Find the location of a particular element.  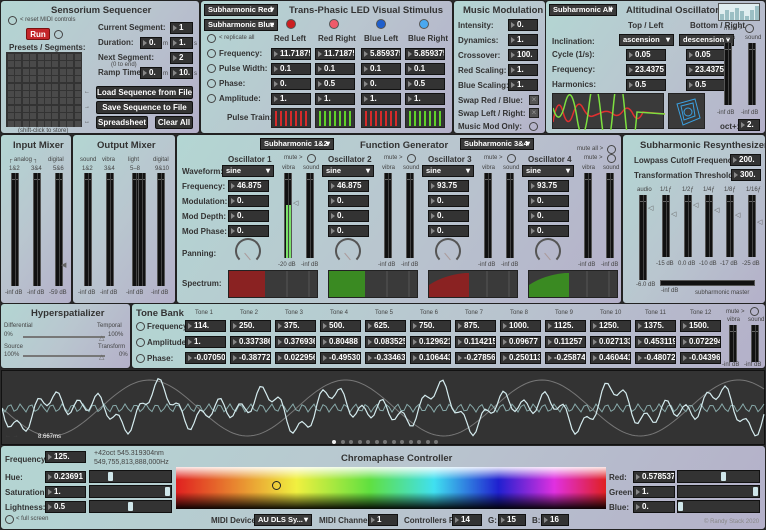

gain-slider-handle: ◀ is located at coordinates (63, 265).